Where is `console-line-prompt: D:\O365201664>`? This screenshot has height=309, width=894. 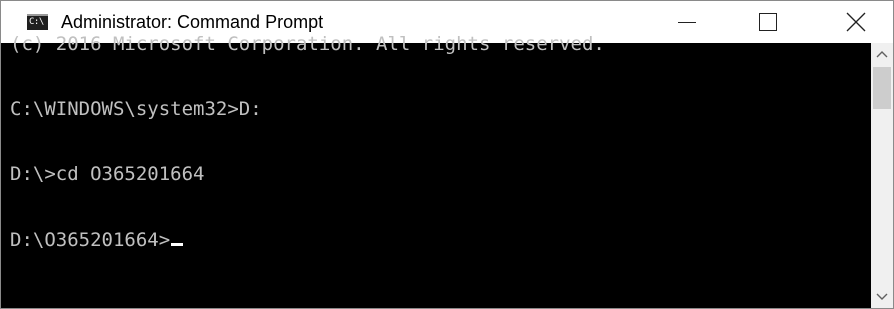
console-line-prompt: D:\O365201664> is located at coordinates (97, 240).